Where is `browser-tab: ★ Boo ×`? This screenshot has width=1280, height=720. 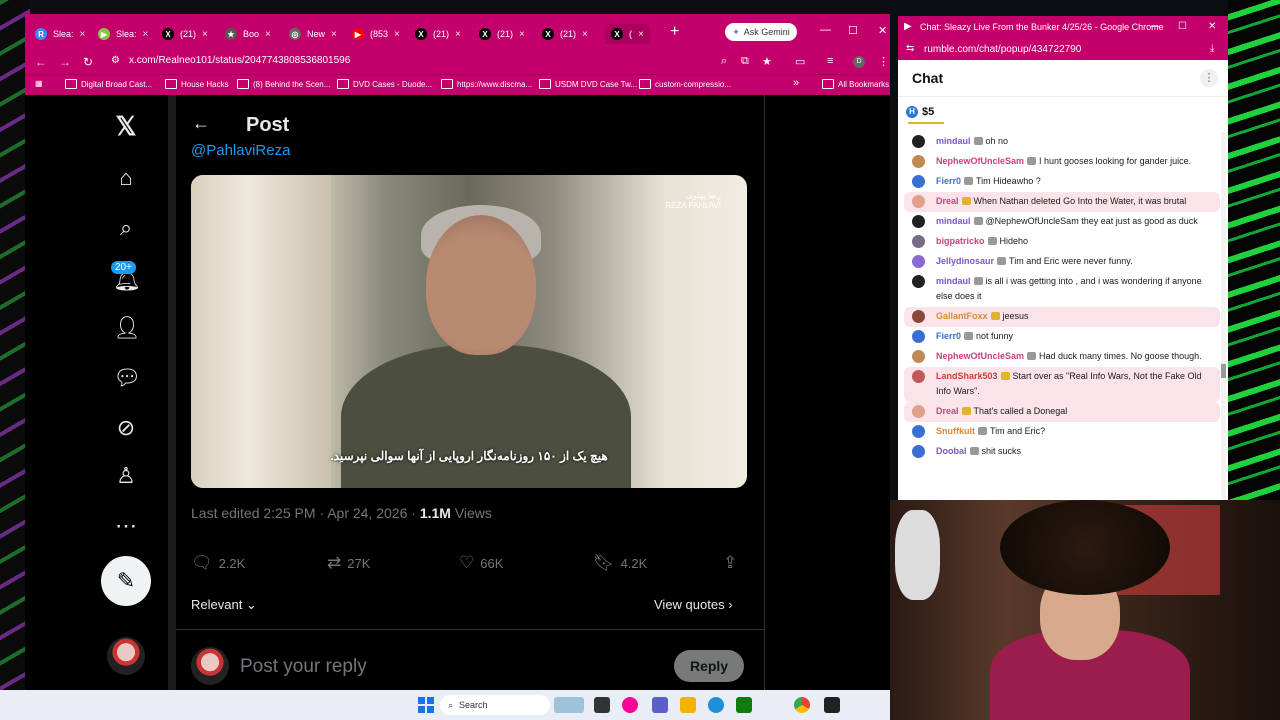
browser-tab: ★ Boo × is located at coordinates (248, 34).